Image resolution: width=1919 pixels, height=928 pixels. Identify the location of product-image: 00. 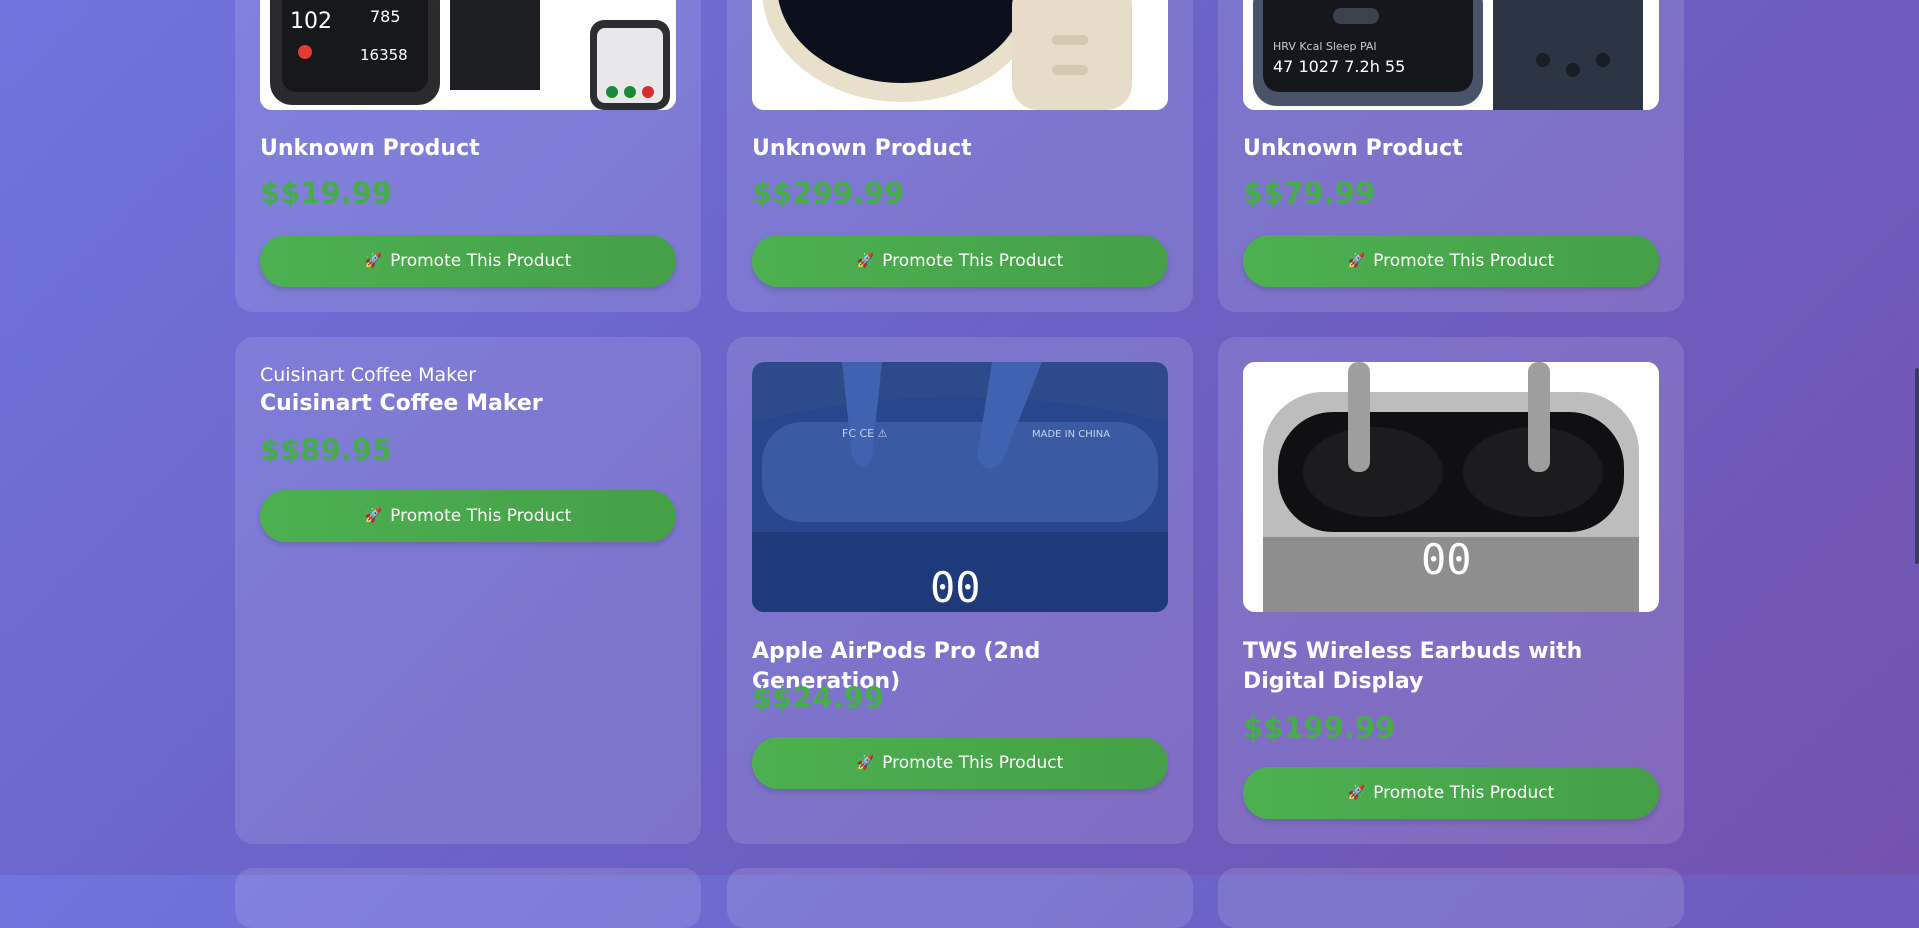
(1451, 487).